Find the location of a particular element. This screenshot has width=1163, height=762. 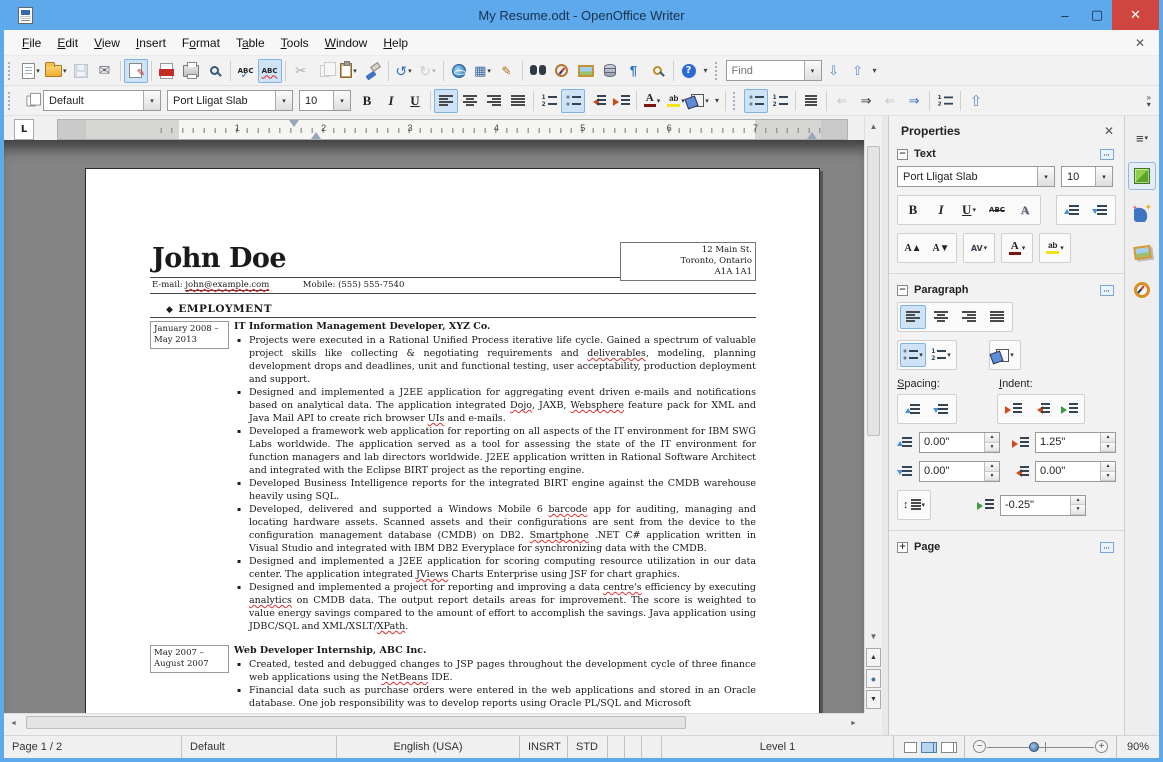

autospellcheck-button: ABC is located at coordinates (269, 70).